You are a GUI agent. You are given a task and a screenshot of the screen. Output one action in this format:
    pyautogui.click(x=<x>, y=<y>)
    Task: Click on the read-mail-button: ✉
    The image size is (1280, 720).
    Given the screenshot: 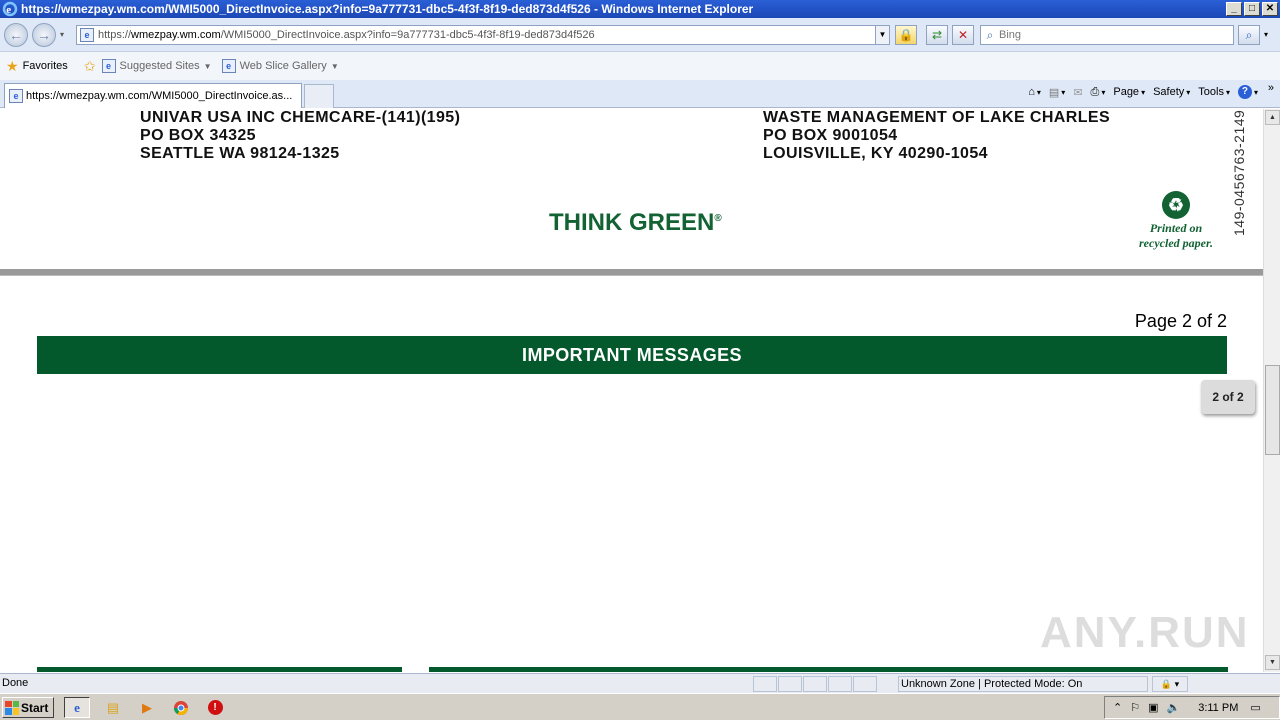 What is the action you would take?
    pyautogui.click(x=1077, y=92)
    